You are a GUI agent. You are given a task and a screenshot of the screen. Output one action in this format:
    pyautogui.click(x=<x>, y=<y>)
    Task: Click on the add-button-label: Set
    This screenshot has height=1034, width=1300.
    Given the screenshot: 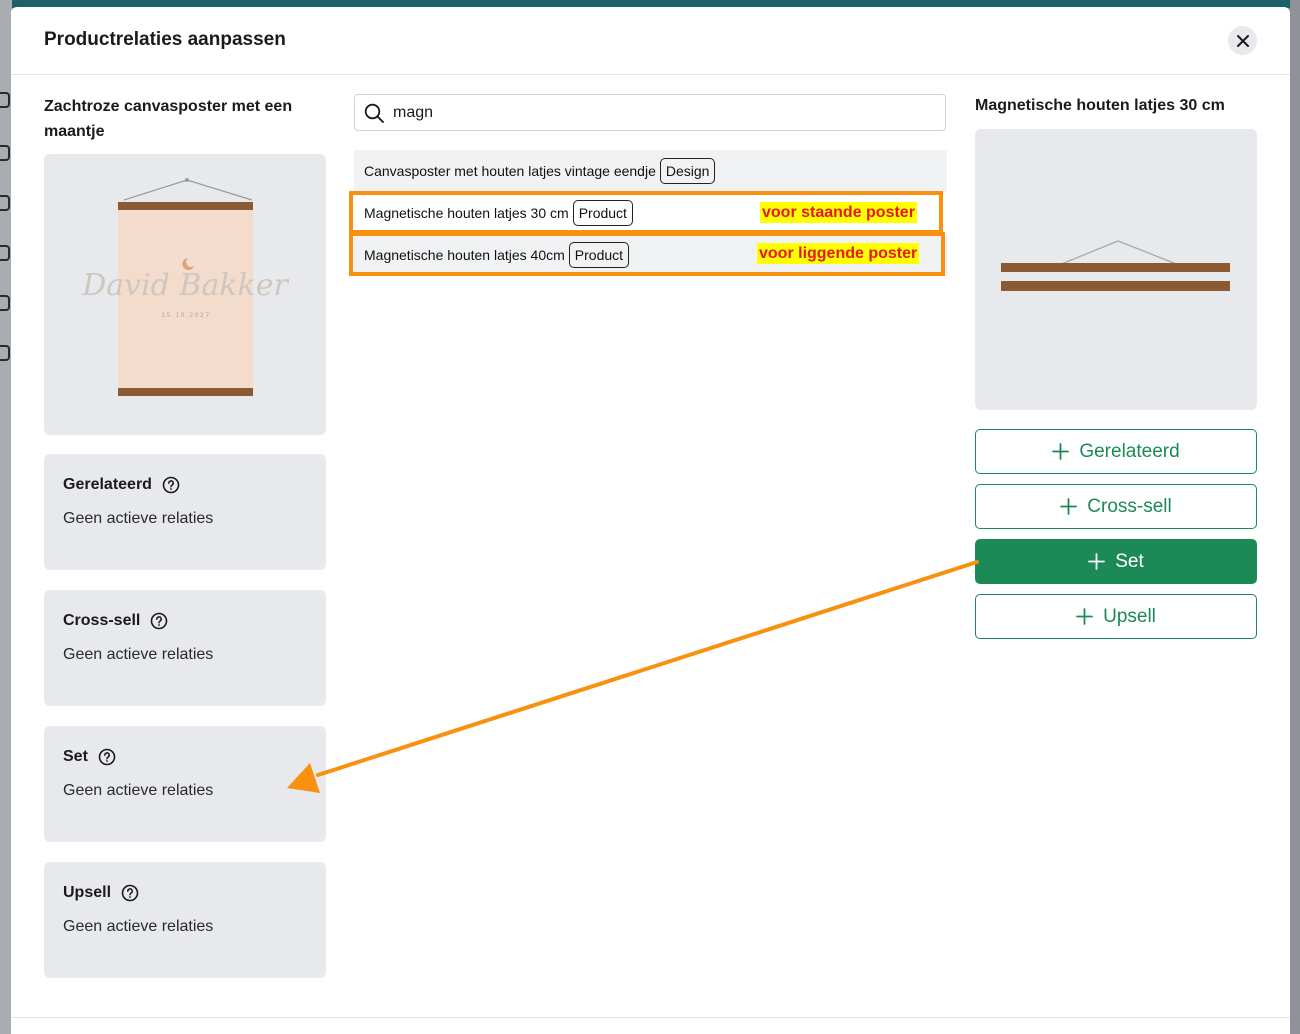 What is the action you would take?
    pyautogui.click(x=1129, y=561)
    